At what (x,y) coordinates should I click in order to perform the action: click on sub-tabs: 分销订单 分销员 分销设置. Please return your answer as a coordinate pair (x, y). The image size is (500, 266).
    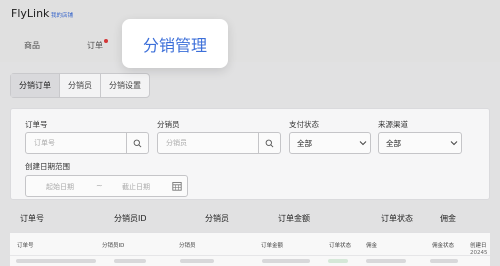
    Looking at the image, I should click on (80, 85).